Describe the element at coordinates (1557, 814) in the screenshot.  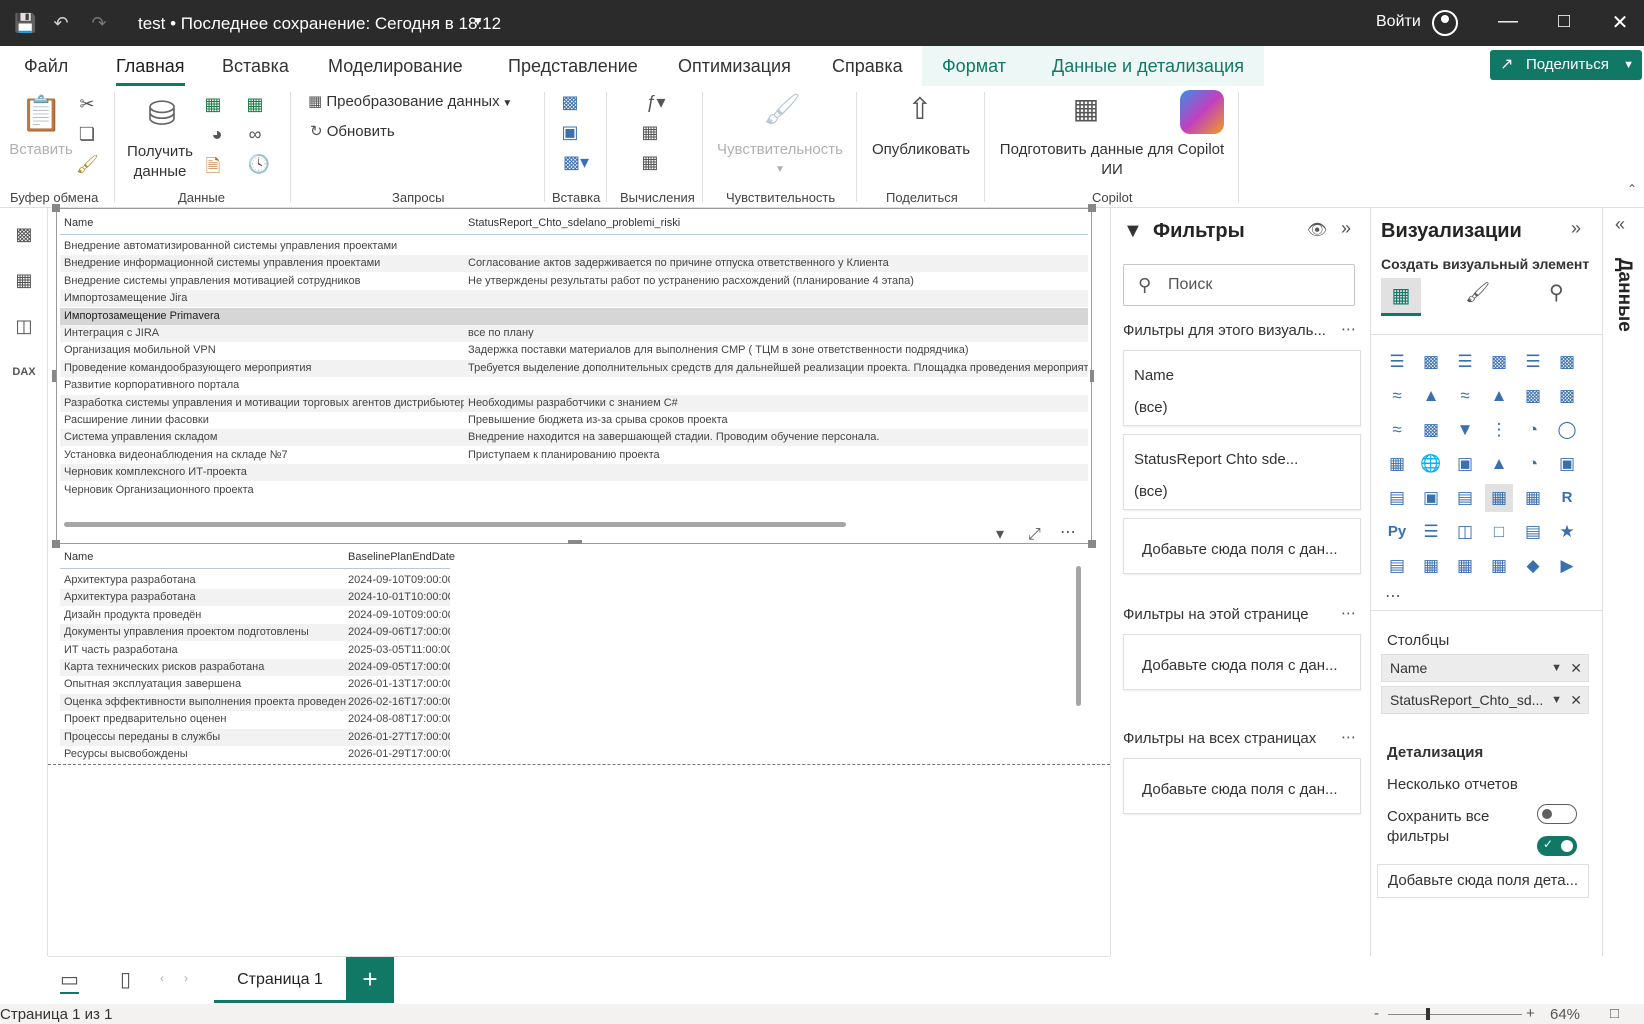
I see `multi-reports-toggle` at that location.